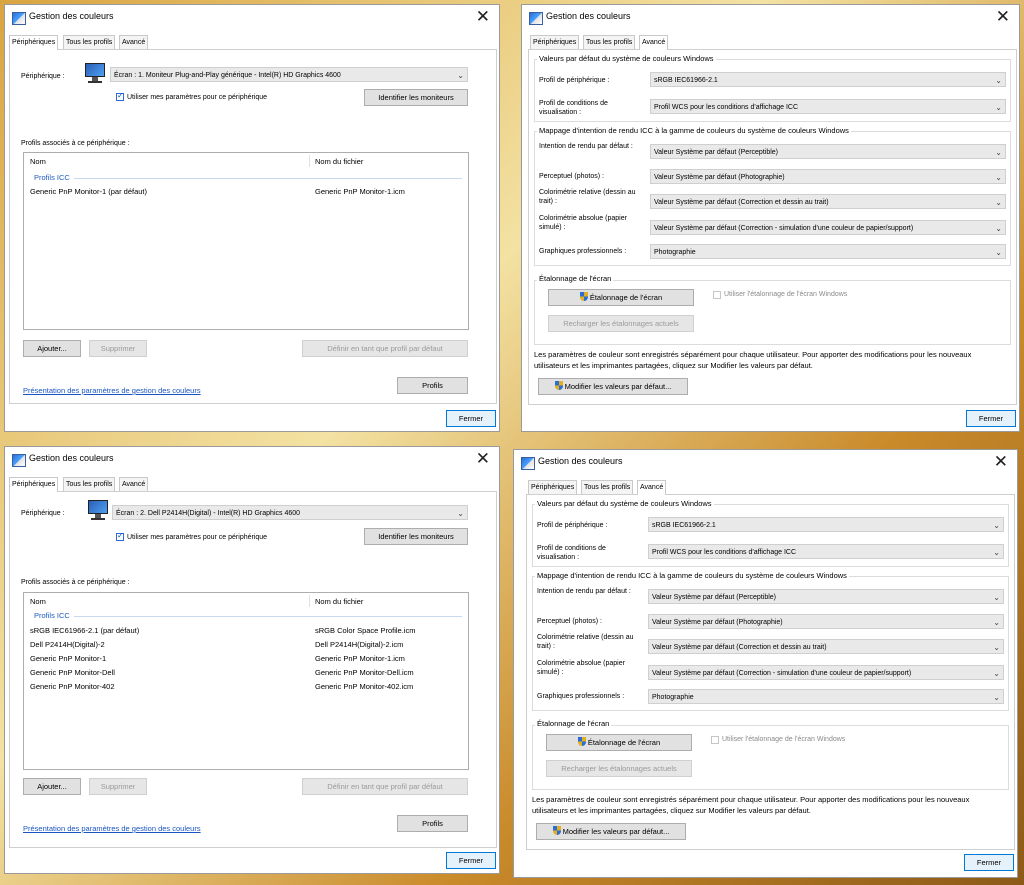  I want to click on viewing-conditions-label: Profil de conditions de visualisation :, so click(573, 108).